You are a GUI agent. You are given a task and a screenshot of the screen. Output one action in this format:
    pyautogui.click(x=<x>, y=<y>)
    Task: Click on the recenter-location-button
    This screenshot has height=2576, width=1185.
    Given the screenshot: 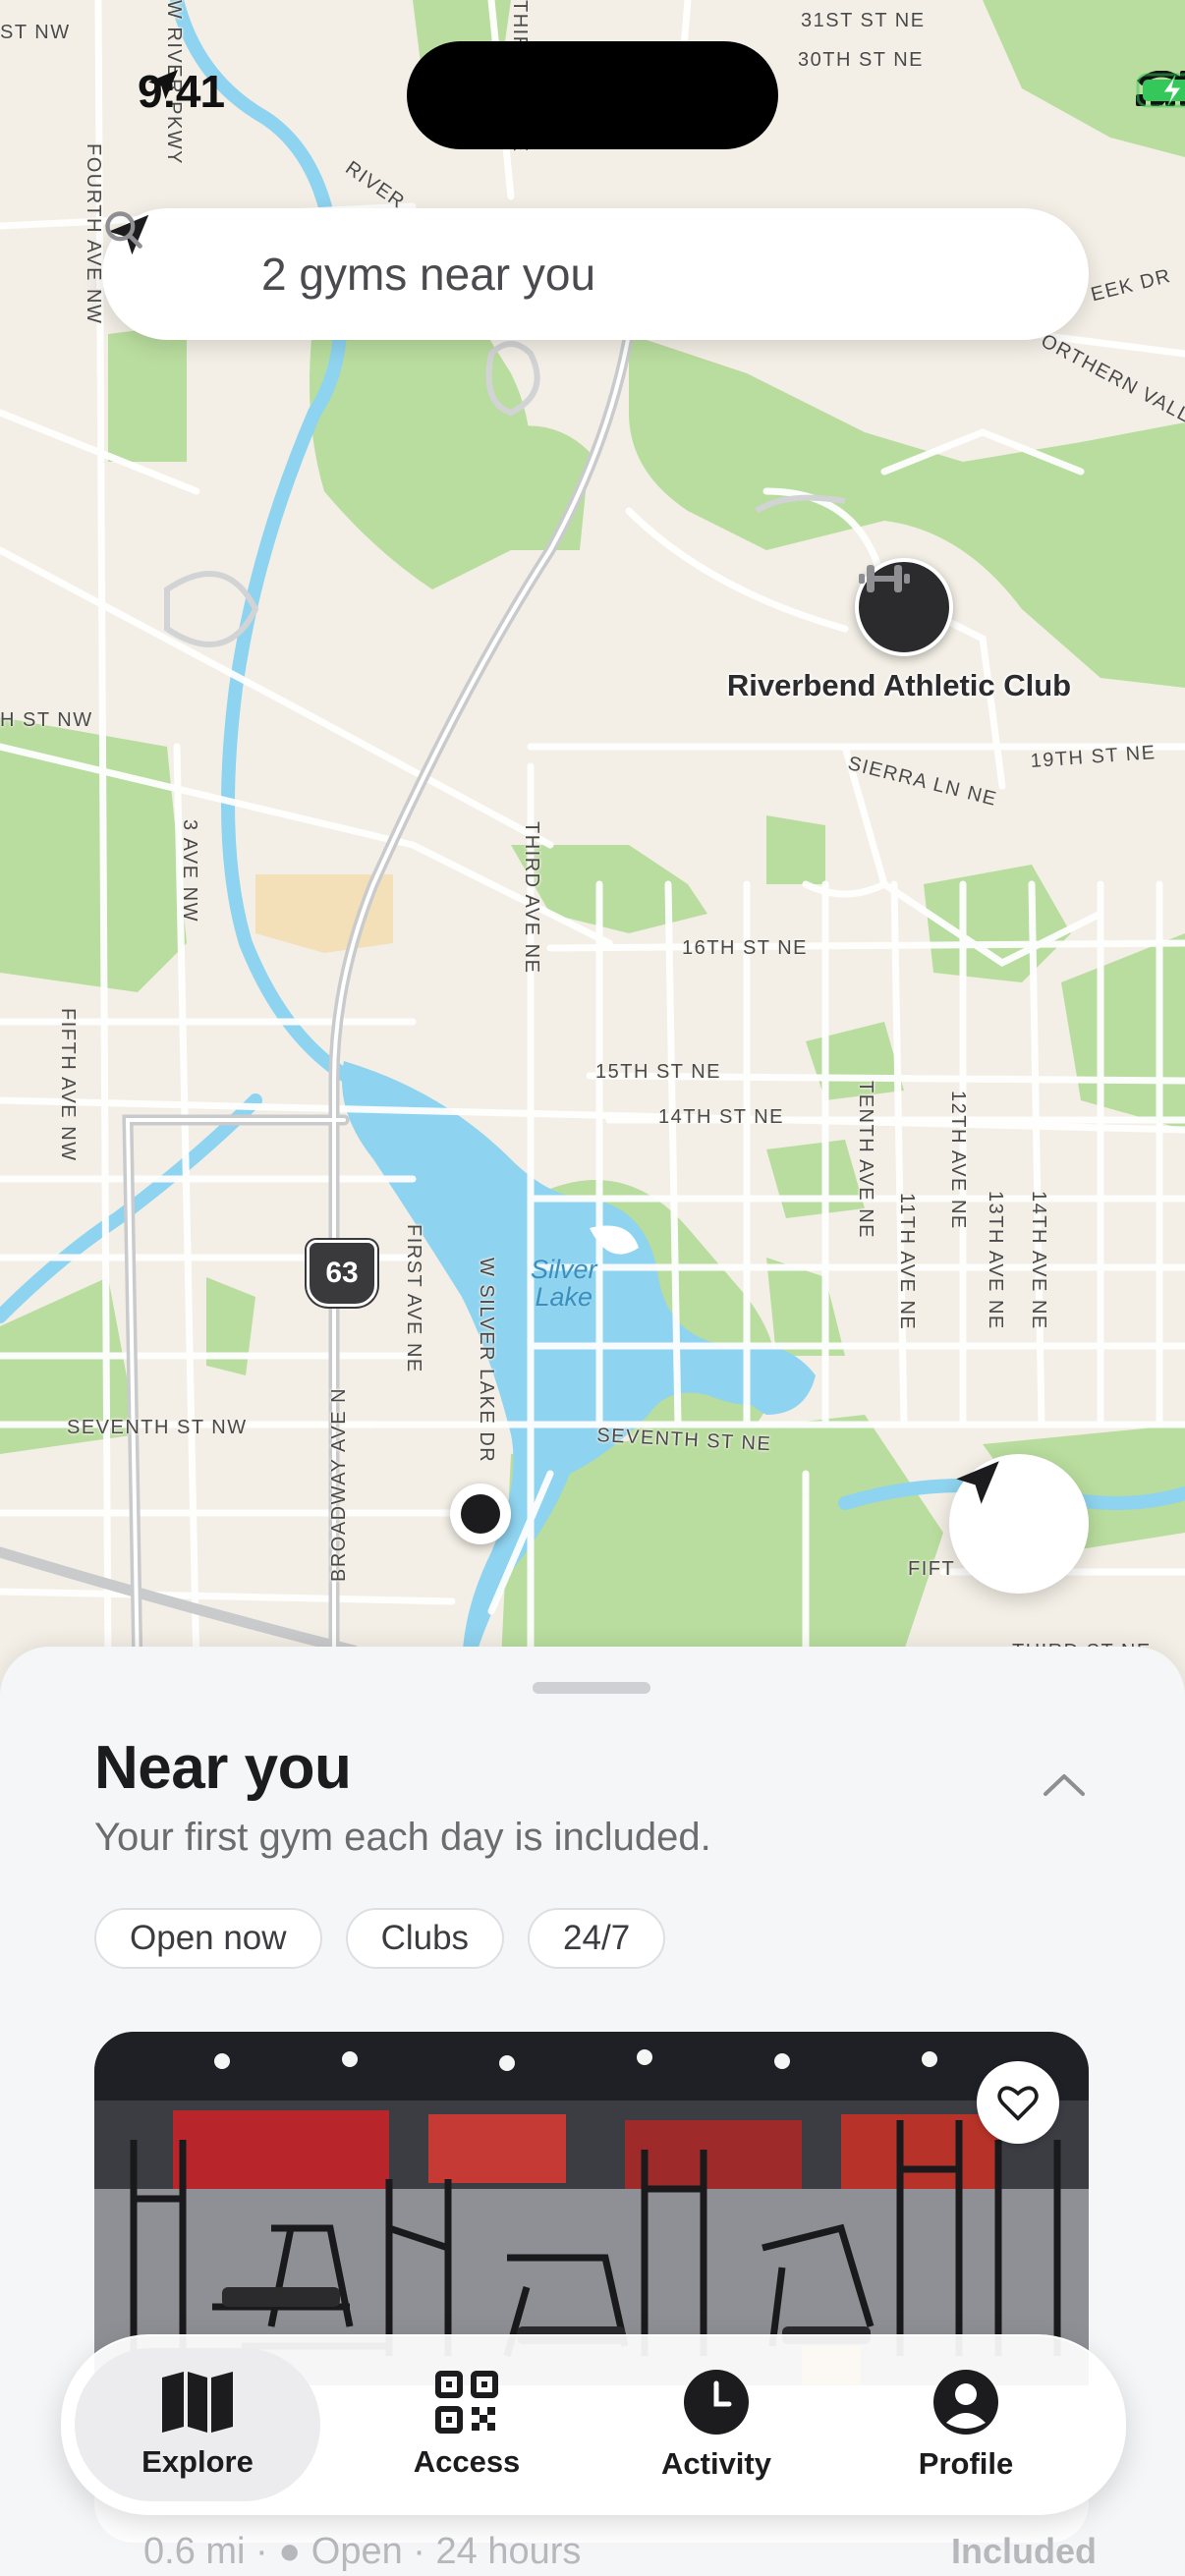 What is the action you would take?
    pyautogui.click(x=1019, y=1524)
    